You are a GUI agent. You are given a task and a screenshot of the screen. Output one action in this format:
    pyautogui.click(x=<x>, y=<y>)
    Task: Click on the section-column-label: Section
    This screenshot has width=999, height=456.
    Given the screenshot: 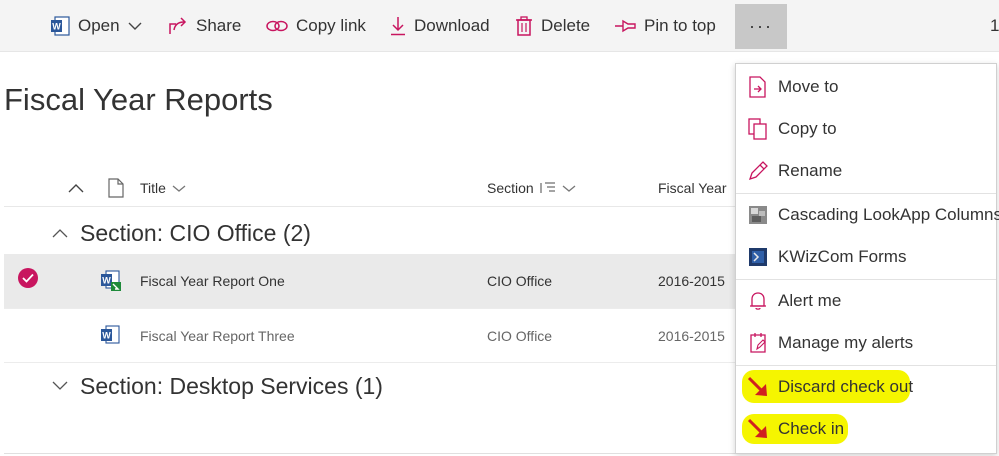 What is the action you would take?
    pyautogui.click(x=510, y=188)
    